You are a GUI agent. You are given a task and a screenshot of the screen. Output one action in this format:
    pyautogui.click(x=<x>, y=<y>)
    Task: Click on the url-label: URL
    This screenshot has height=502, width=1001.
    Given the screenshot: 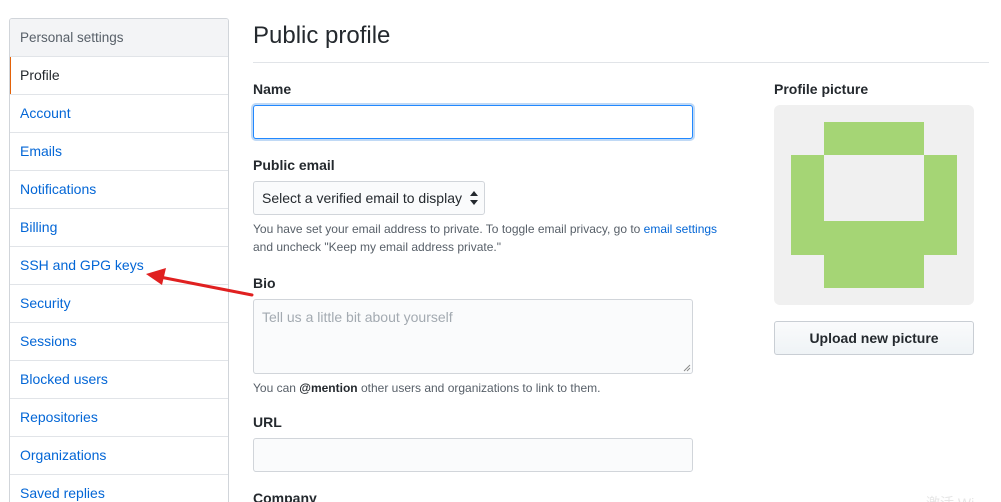 What is the action you would take?
    pyautogui.click(x=267, y=422)
    